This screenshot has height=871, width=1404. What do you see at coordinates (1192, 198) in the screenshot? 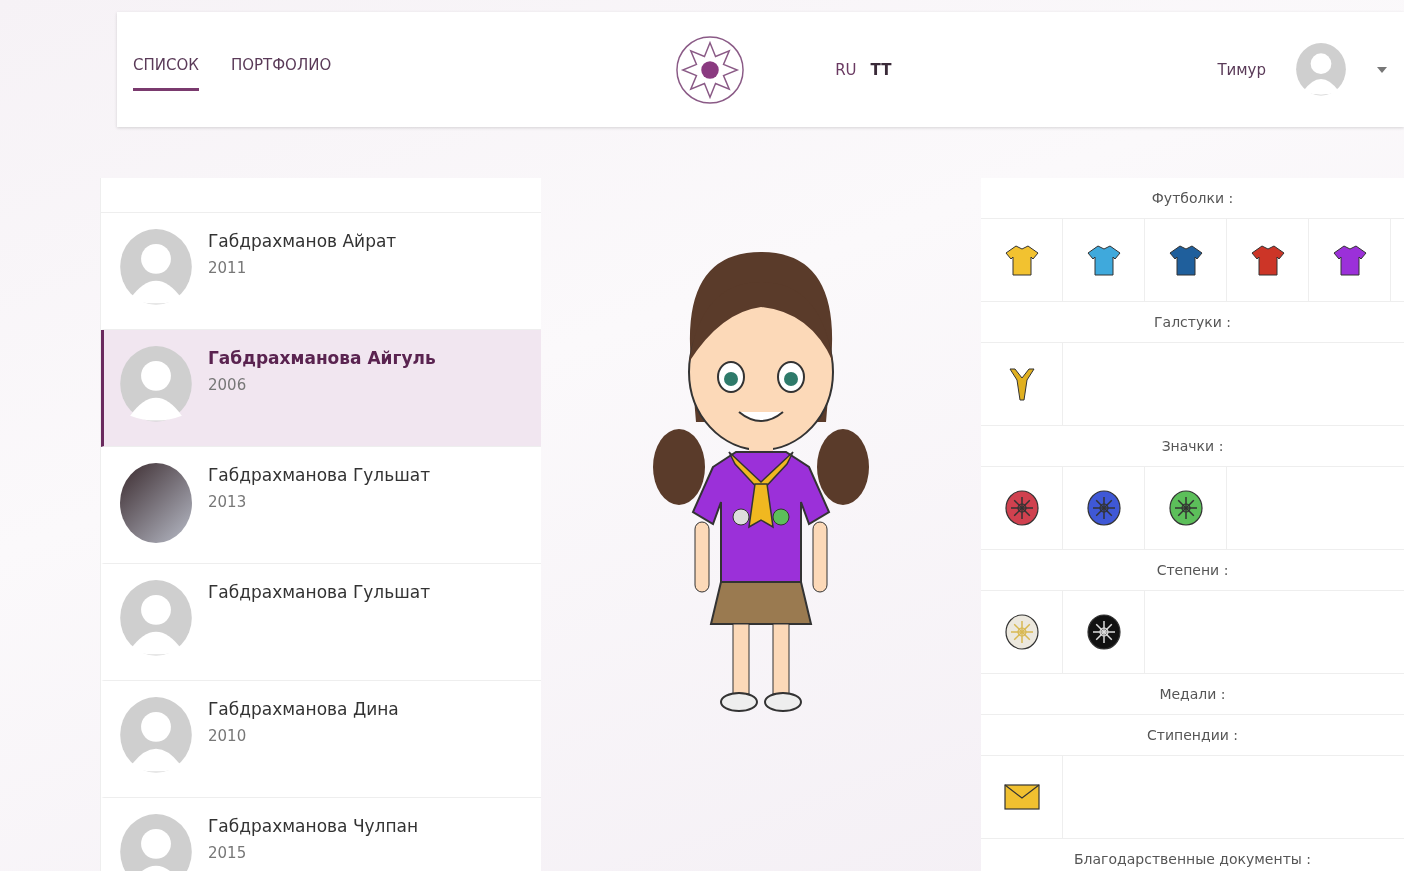
I see `section-title: Футболки :` at bounding box center [1192, 198].